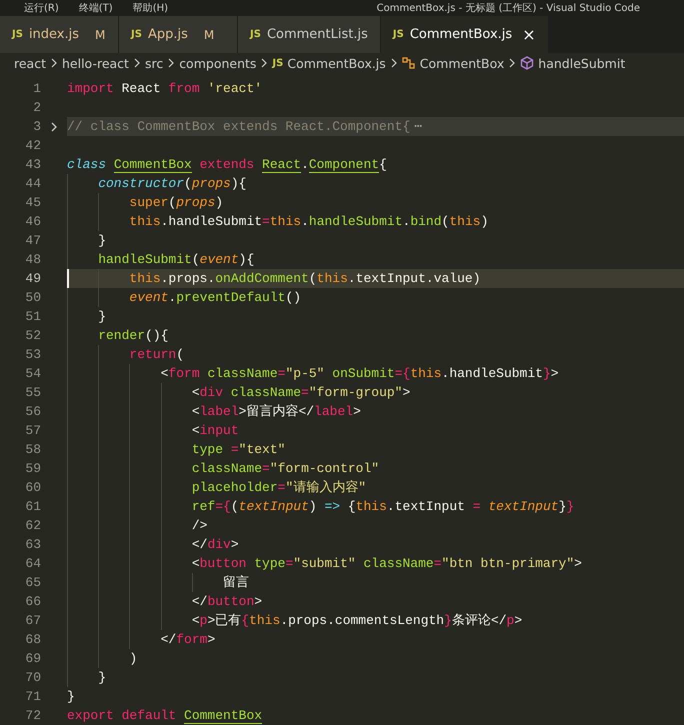 This screenshot has height=725, width=684. I want to click on tab-label: App.js, so click(168, 34).